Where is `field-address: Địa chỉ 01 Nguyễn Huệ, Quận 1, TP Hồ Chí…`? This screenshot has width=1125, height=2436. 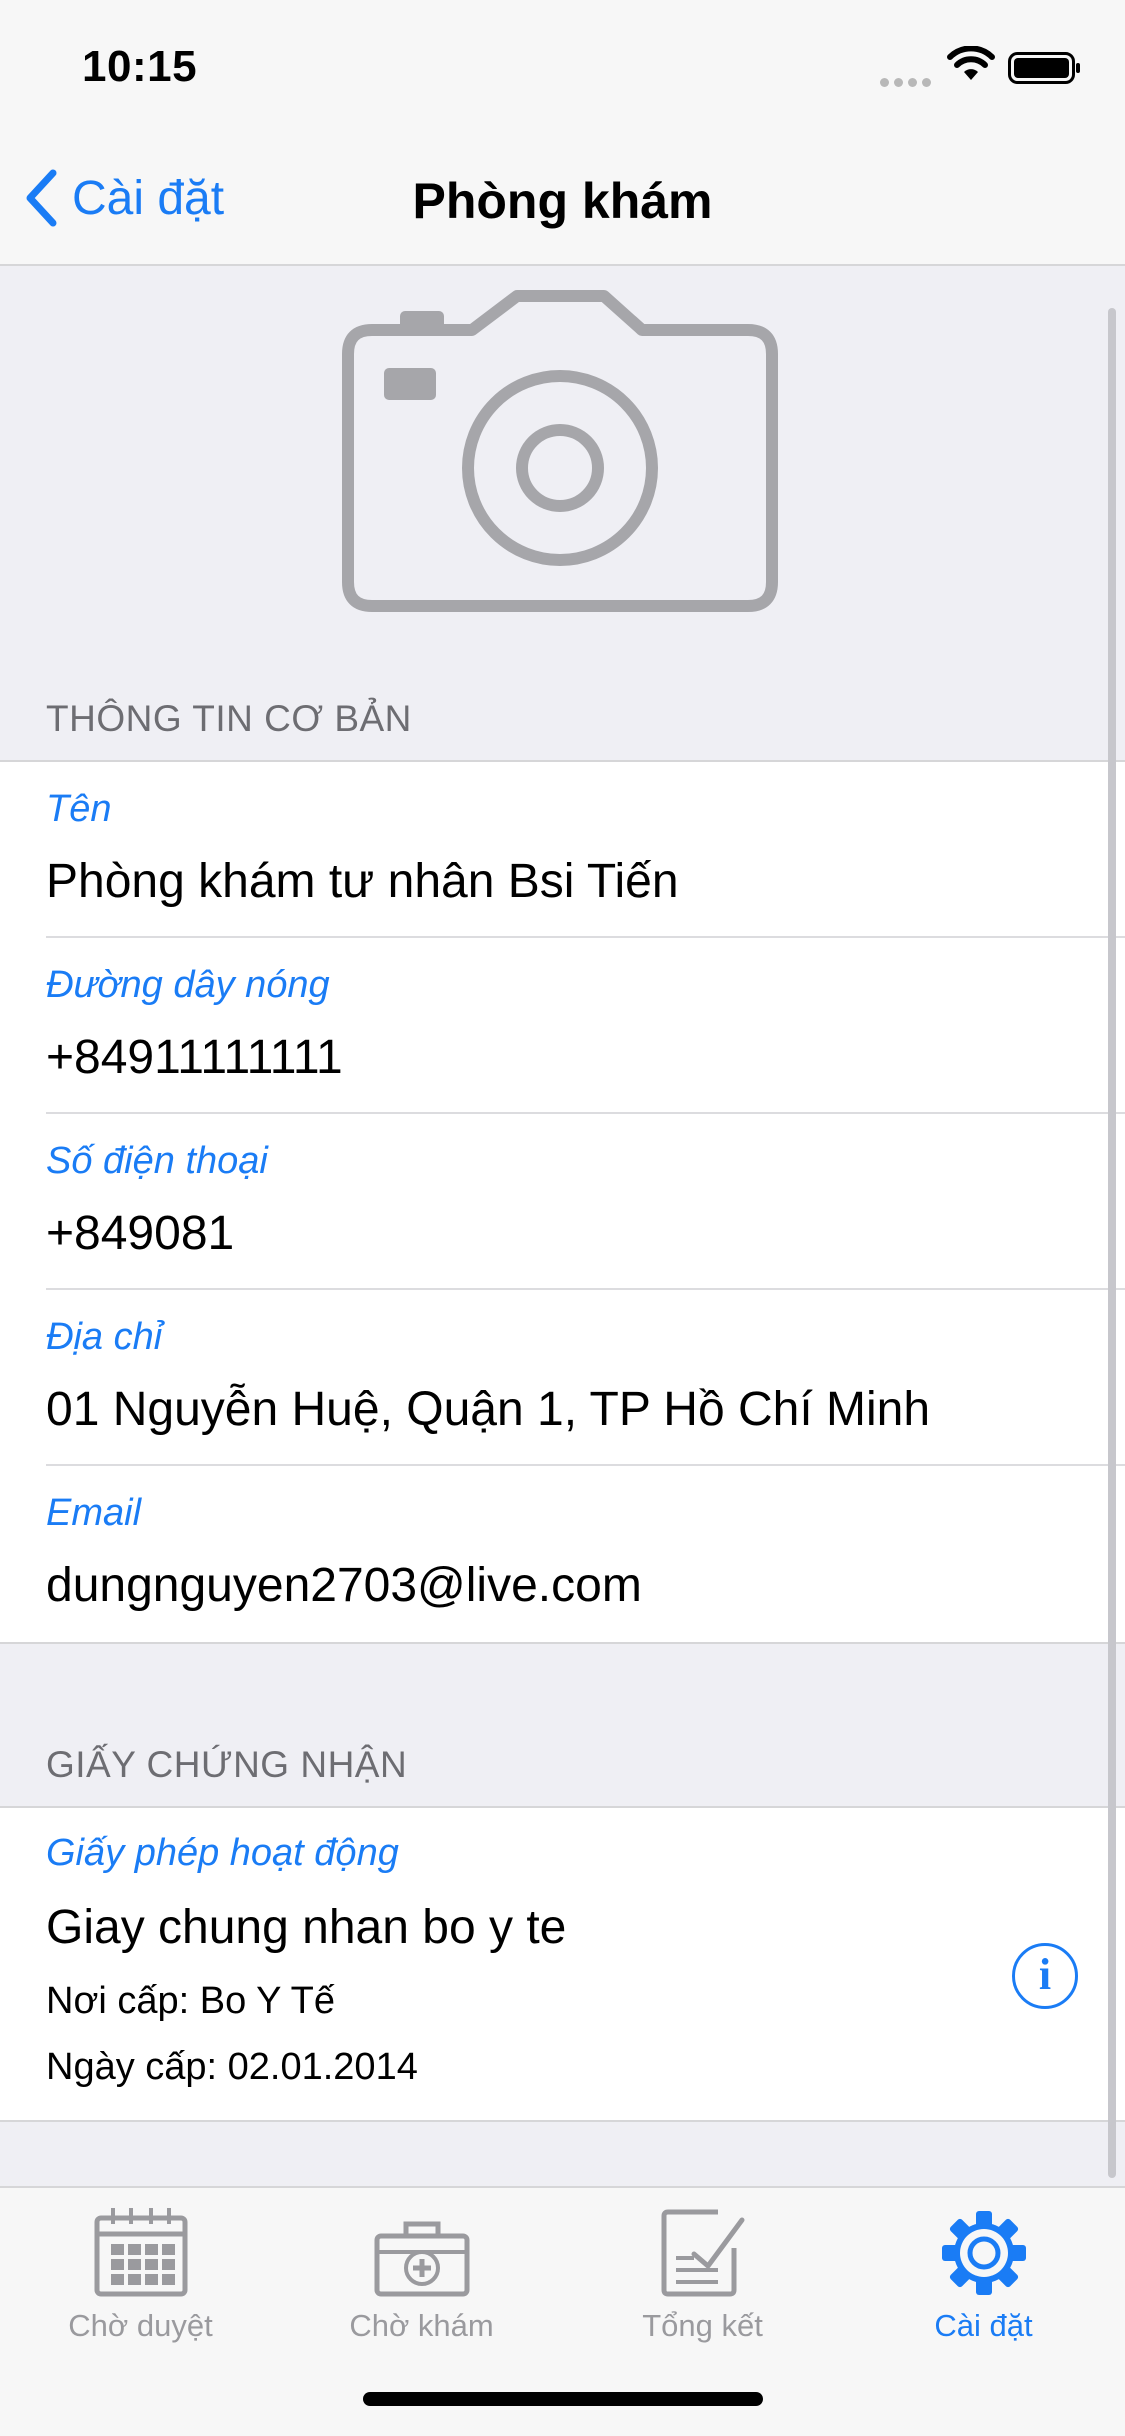
field-address: Địa chỉ 01 Nguyễn Huệ, Quận 1, TP Hồ Chí… is located at coordinates (562, 1378).